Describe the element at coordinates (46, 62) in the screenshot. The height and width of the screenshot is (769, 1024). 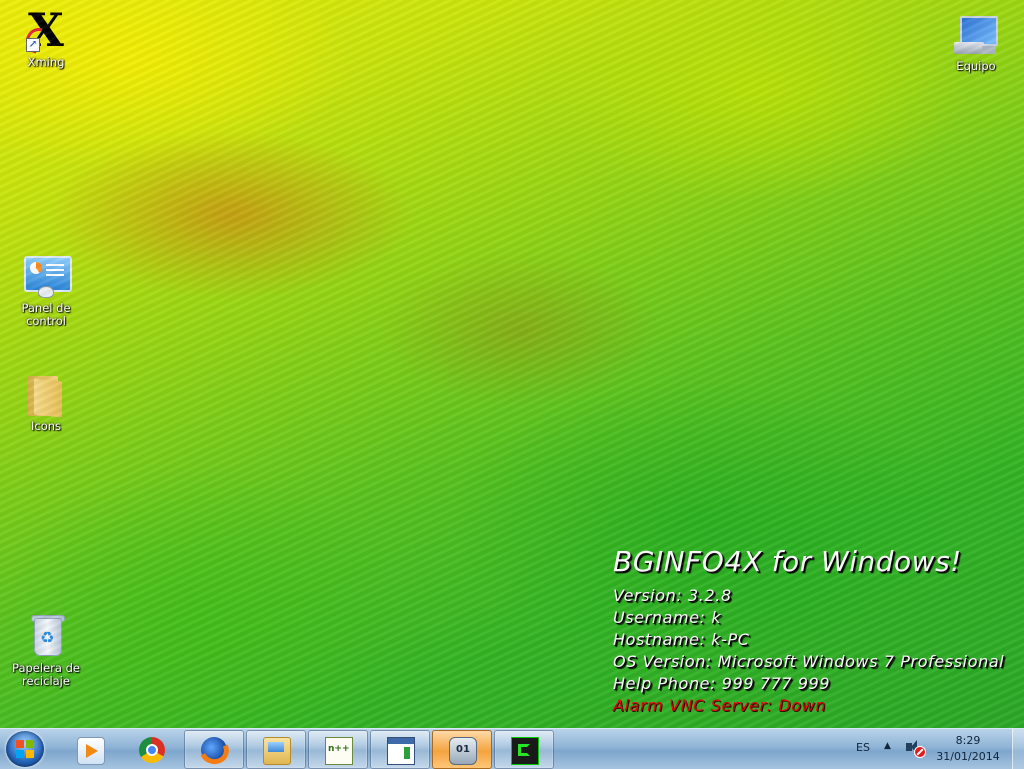
I see `desktop-icon-label: Xming` at that location.